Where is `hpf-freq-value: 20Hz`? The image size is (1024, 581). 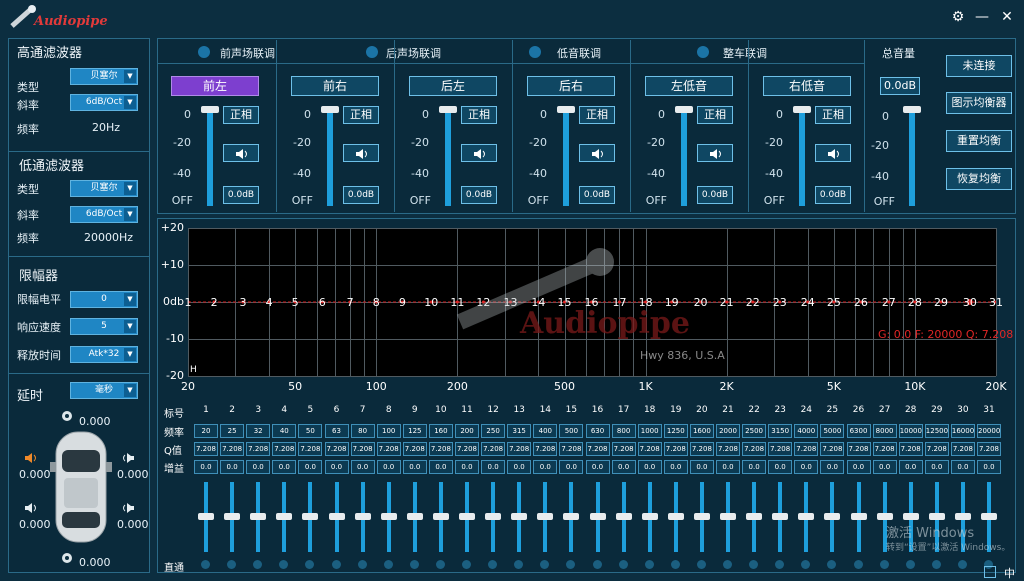 hpf-freq-value: 20Hz is located at coordinates (106, 127).